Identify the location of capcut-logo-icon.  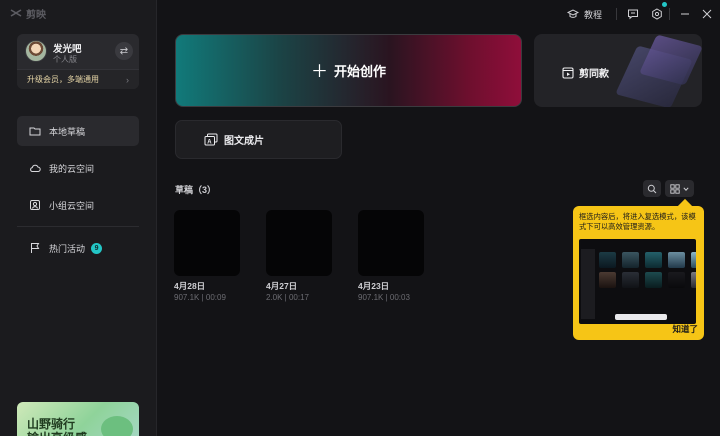
(16, 13).